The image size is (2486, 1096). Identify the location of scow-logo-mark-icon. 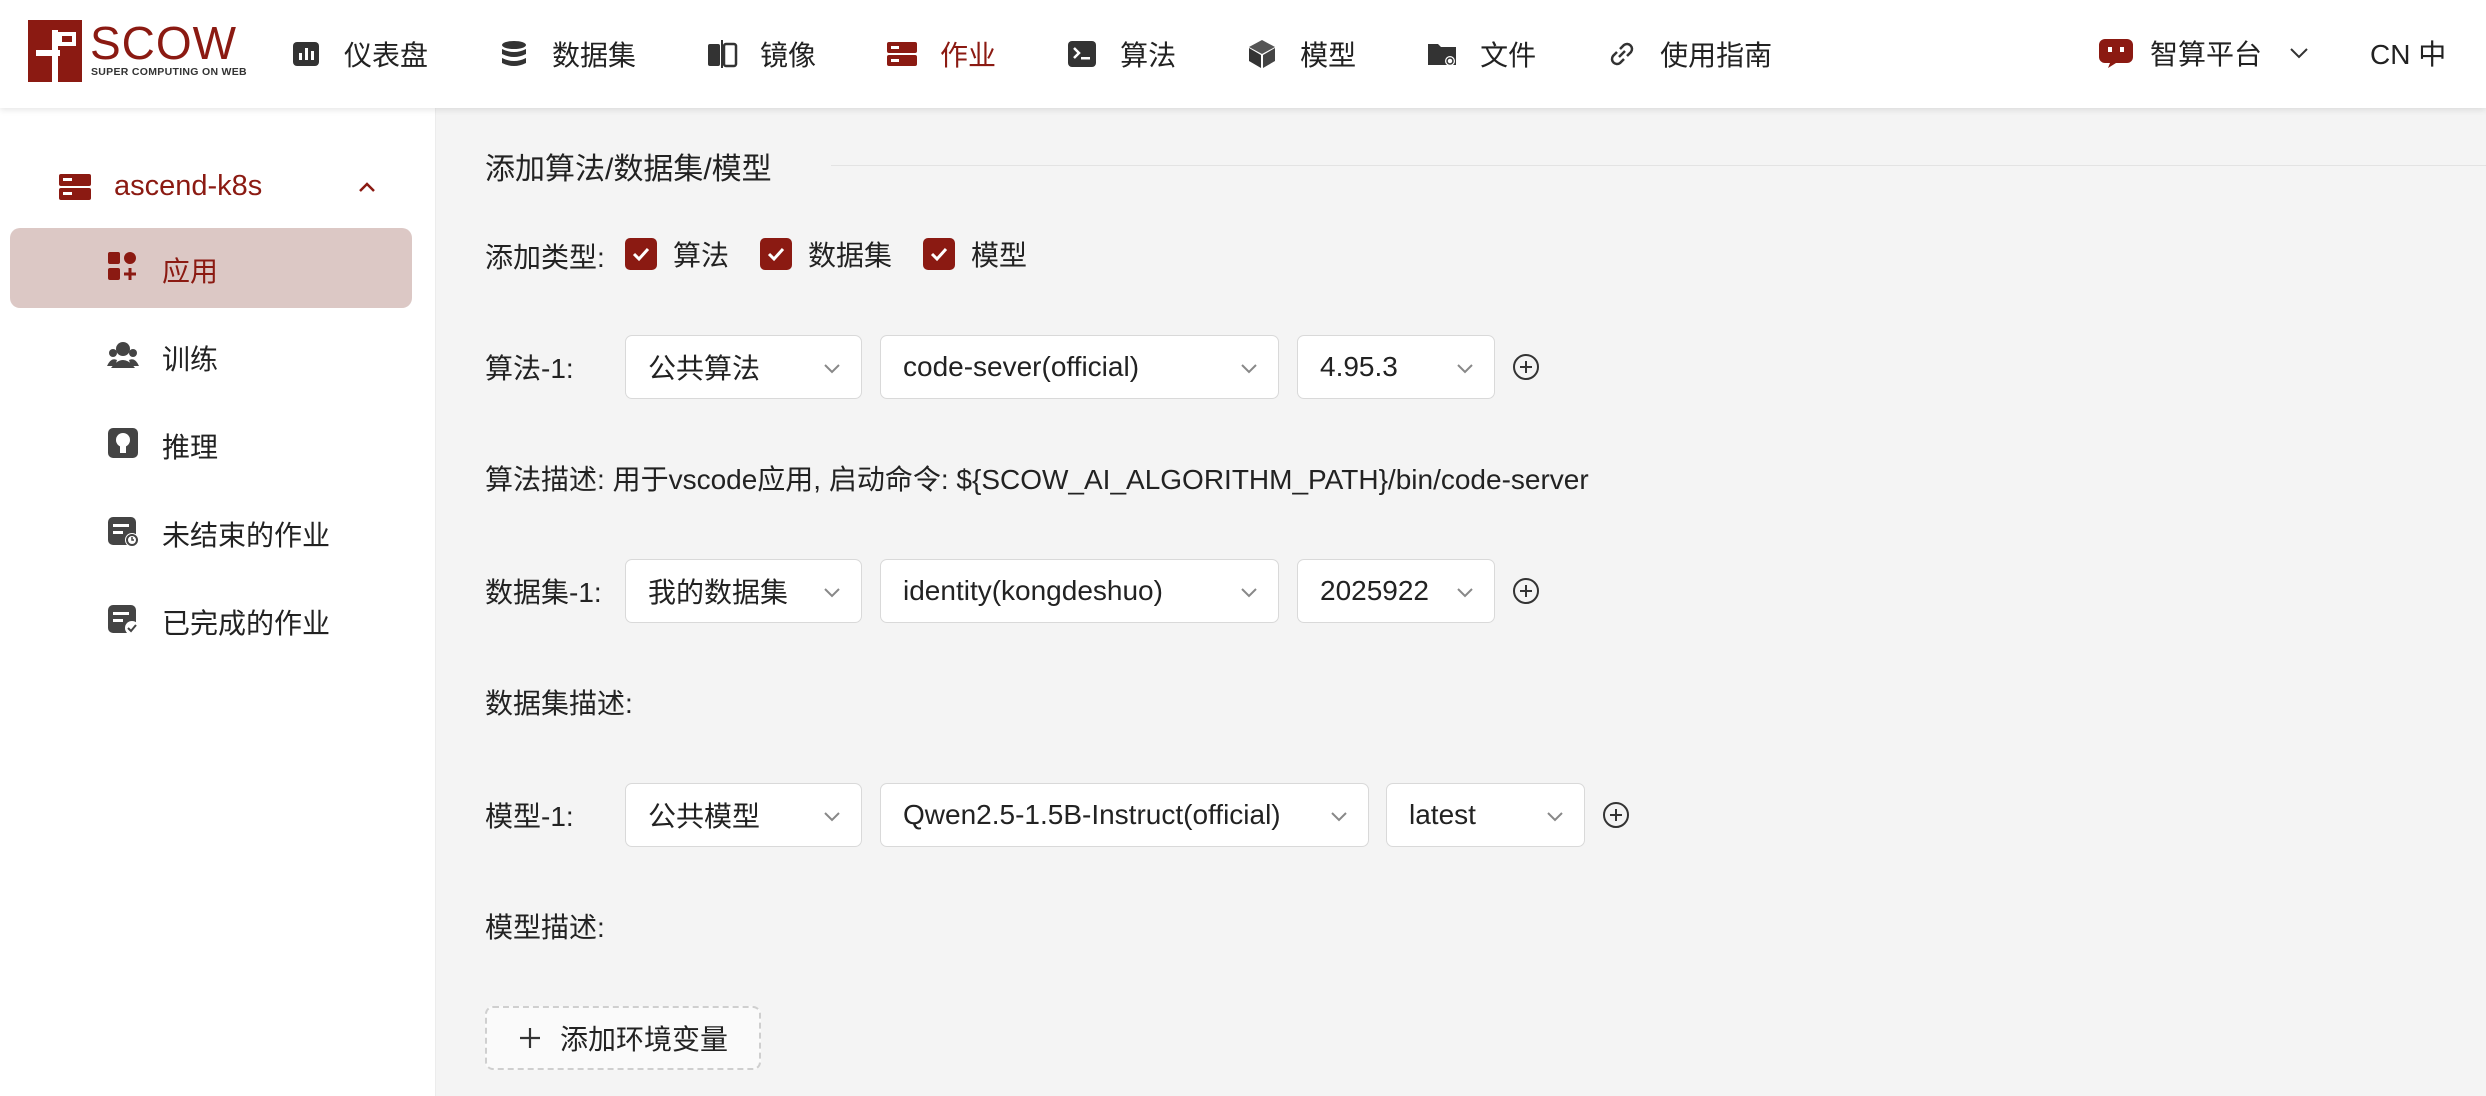
(55, 51).